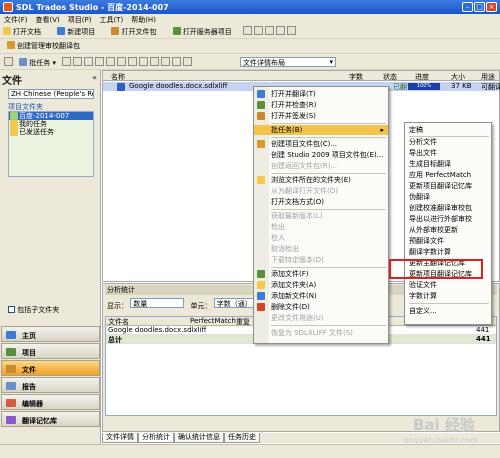 This screenshot has height=458, width=500. I want to click on minimize-icon: –, so click(467, 7).